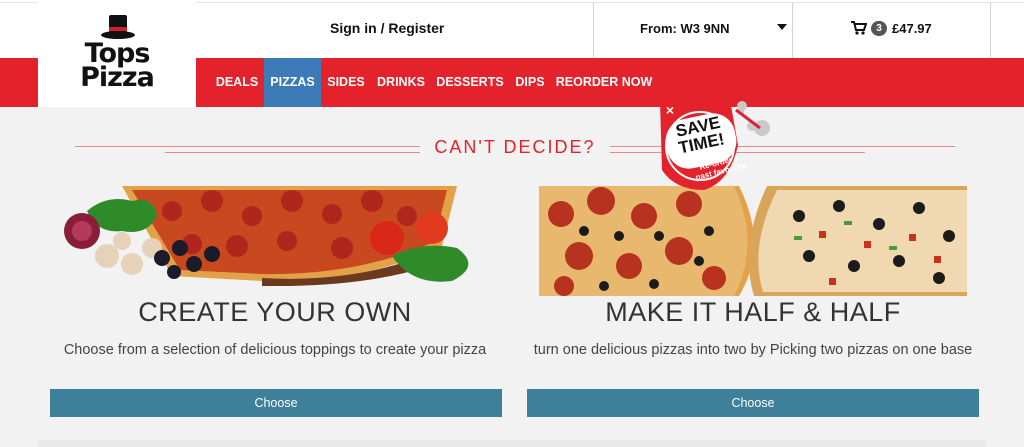 This screenshot has width=1024, height=447. I want to click on content-bottom-edge, so click(512, 443).